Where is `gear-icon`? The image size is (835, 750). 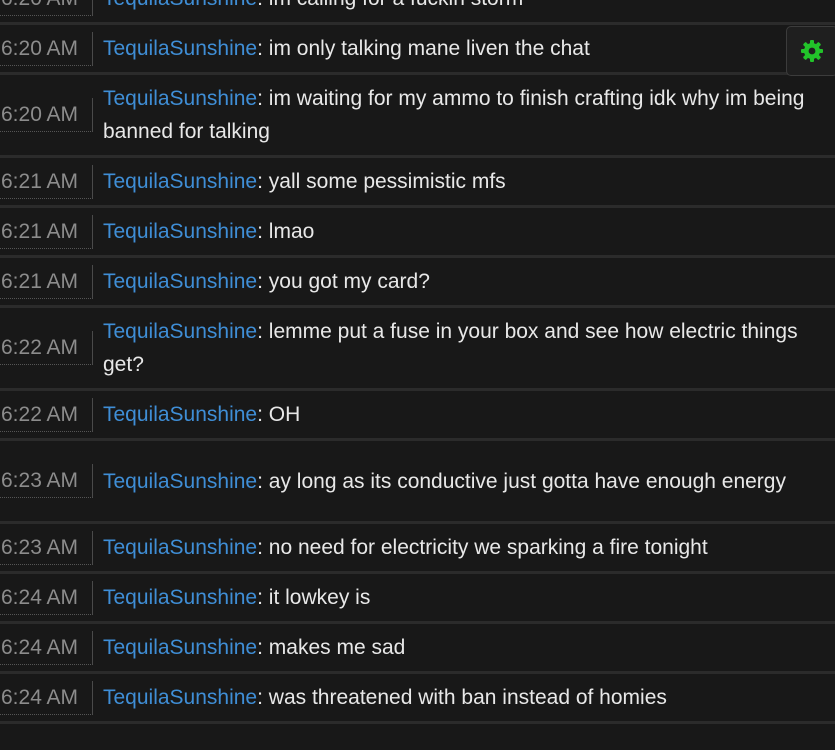 gear-icon is located at coordinates (812, 51).